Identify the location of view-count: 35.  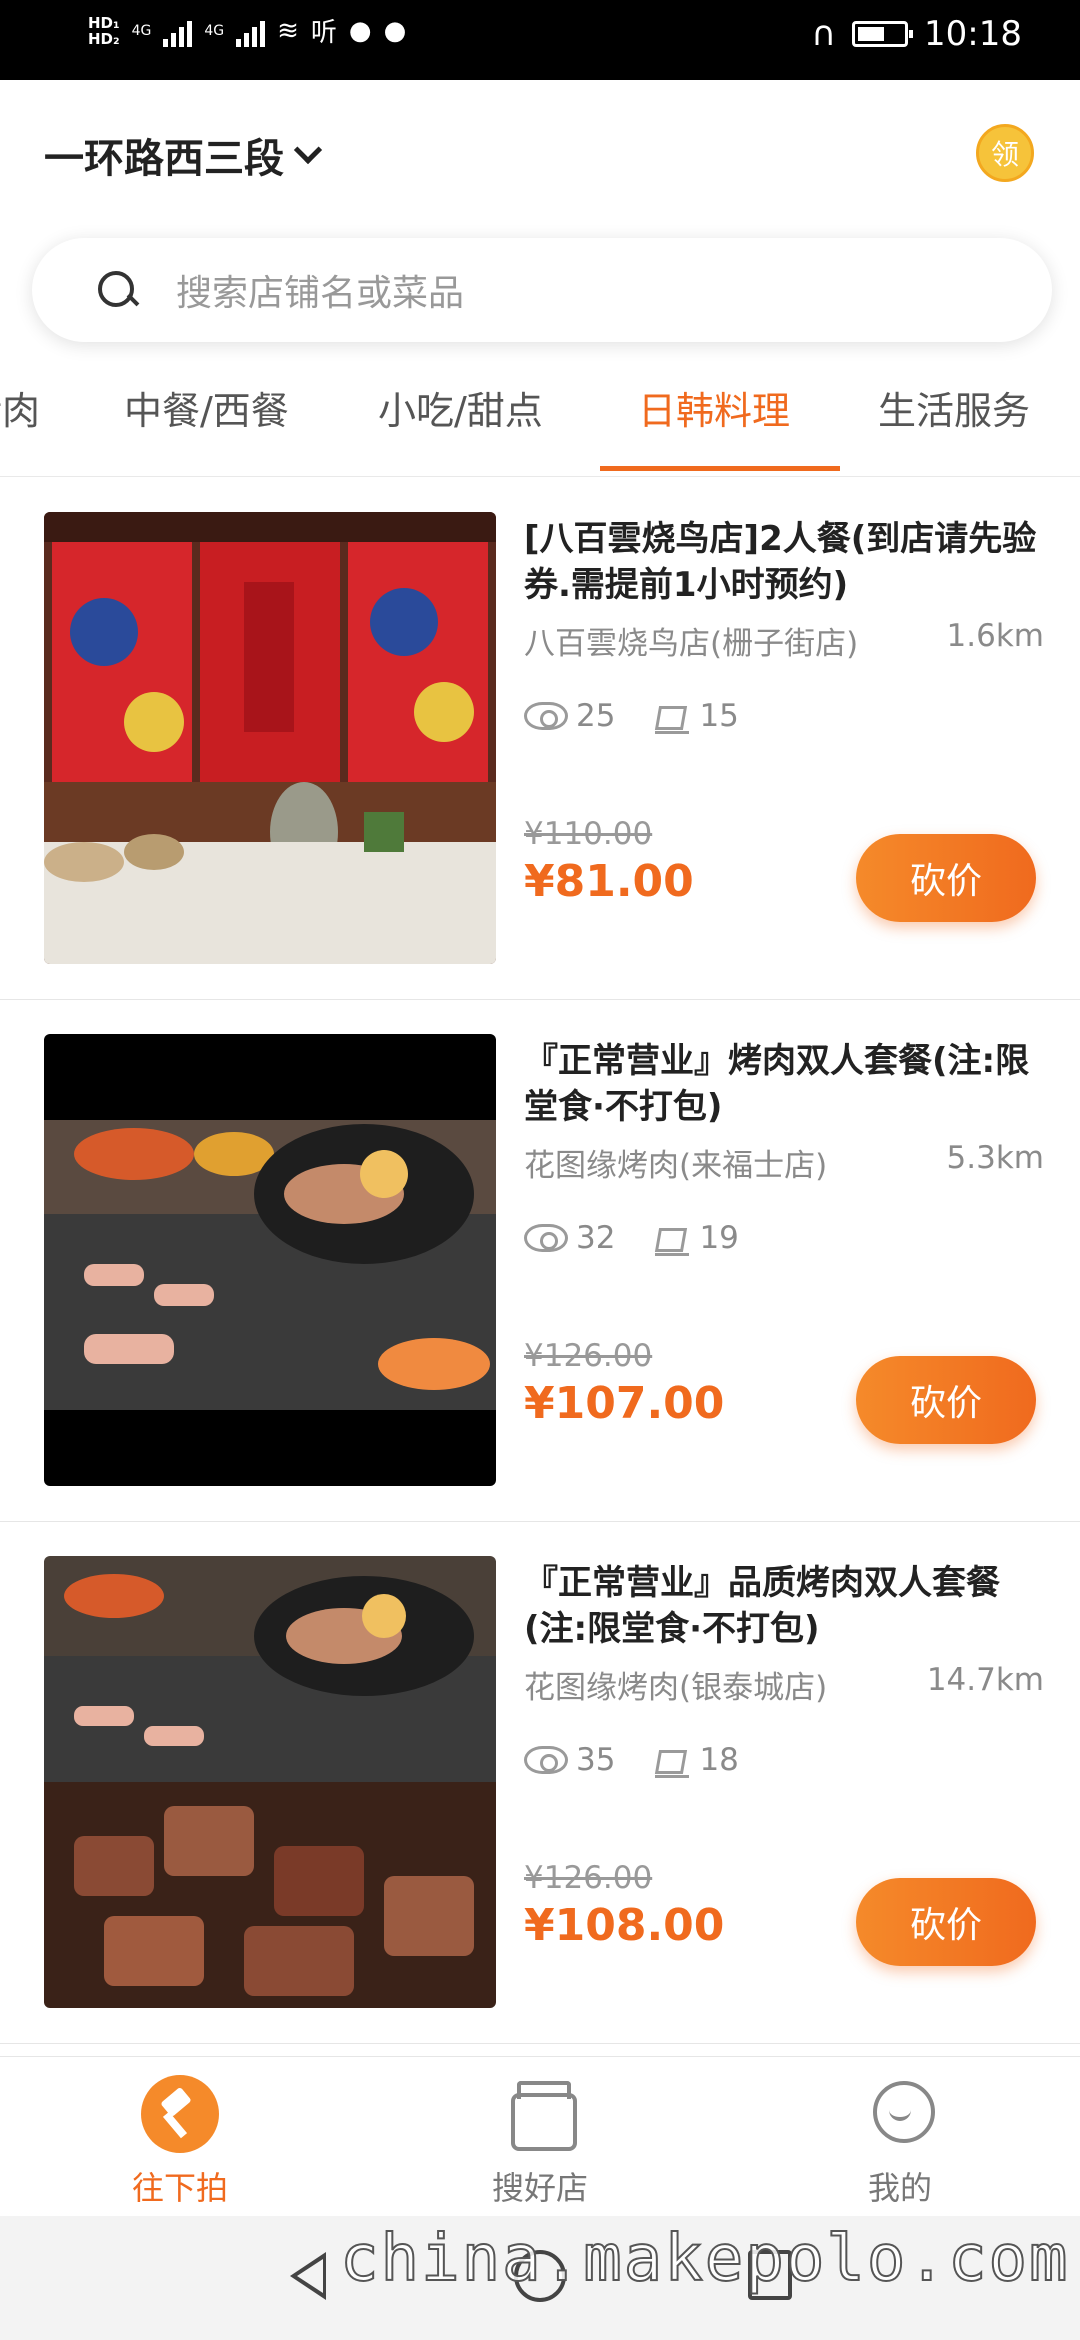
(596, 1760).